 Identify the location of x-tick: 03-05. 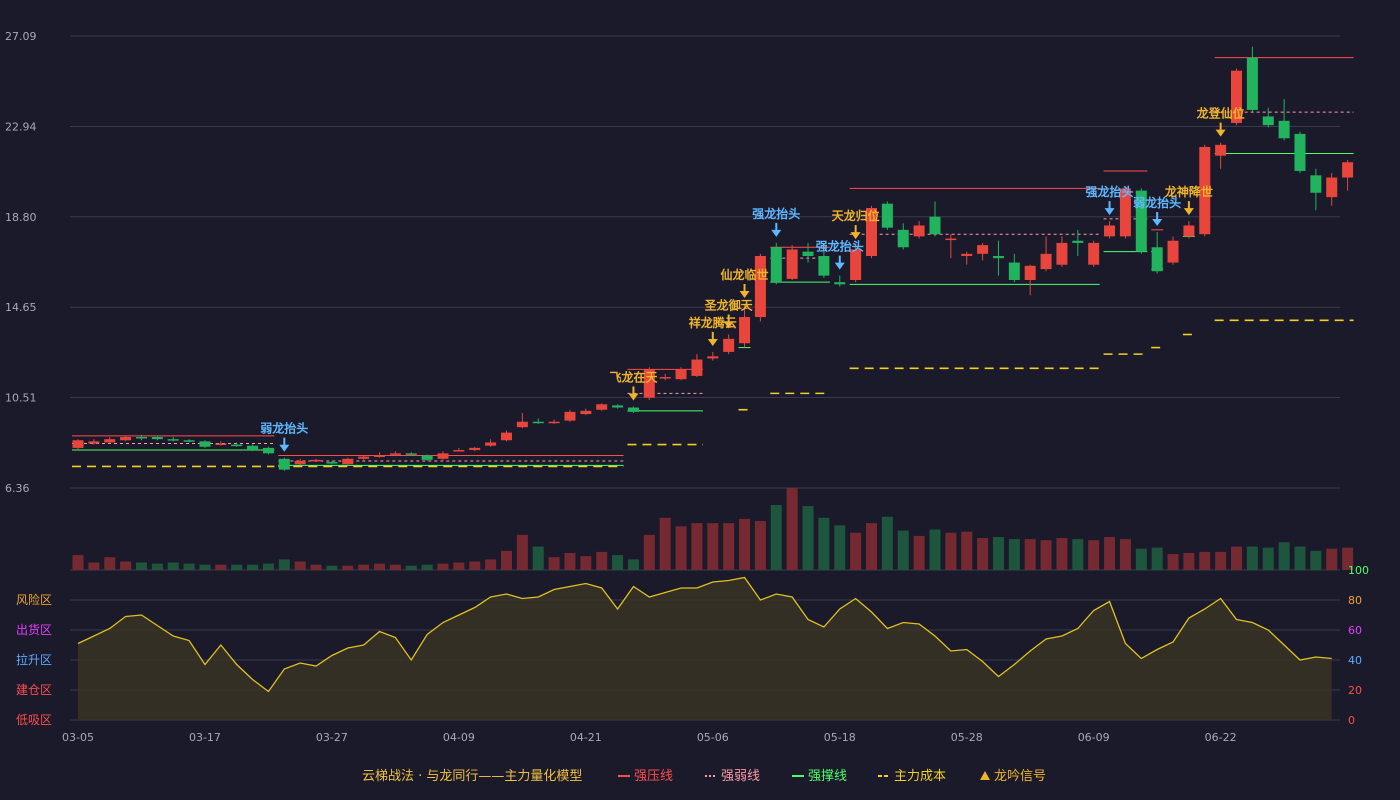
(78, 737).